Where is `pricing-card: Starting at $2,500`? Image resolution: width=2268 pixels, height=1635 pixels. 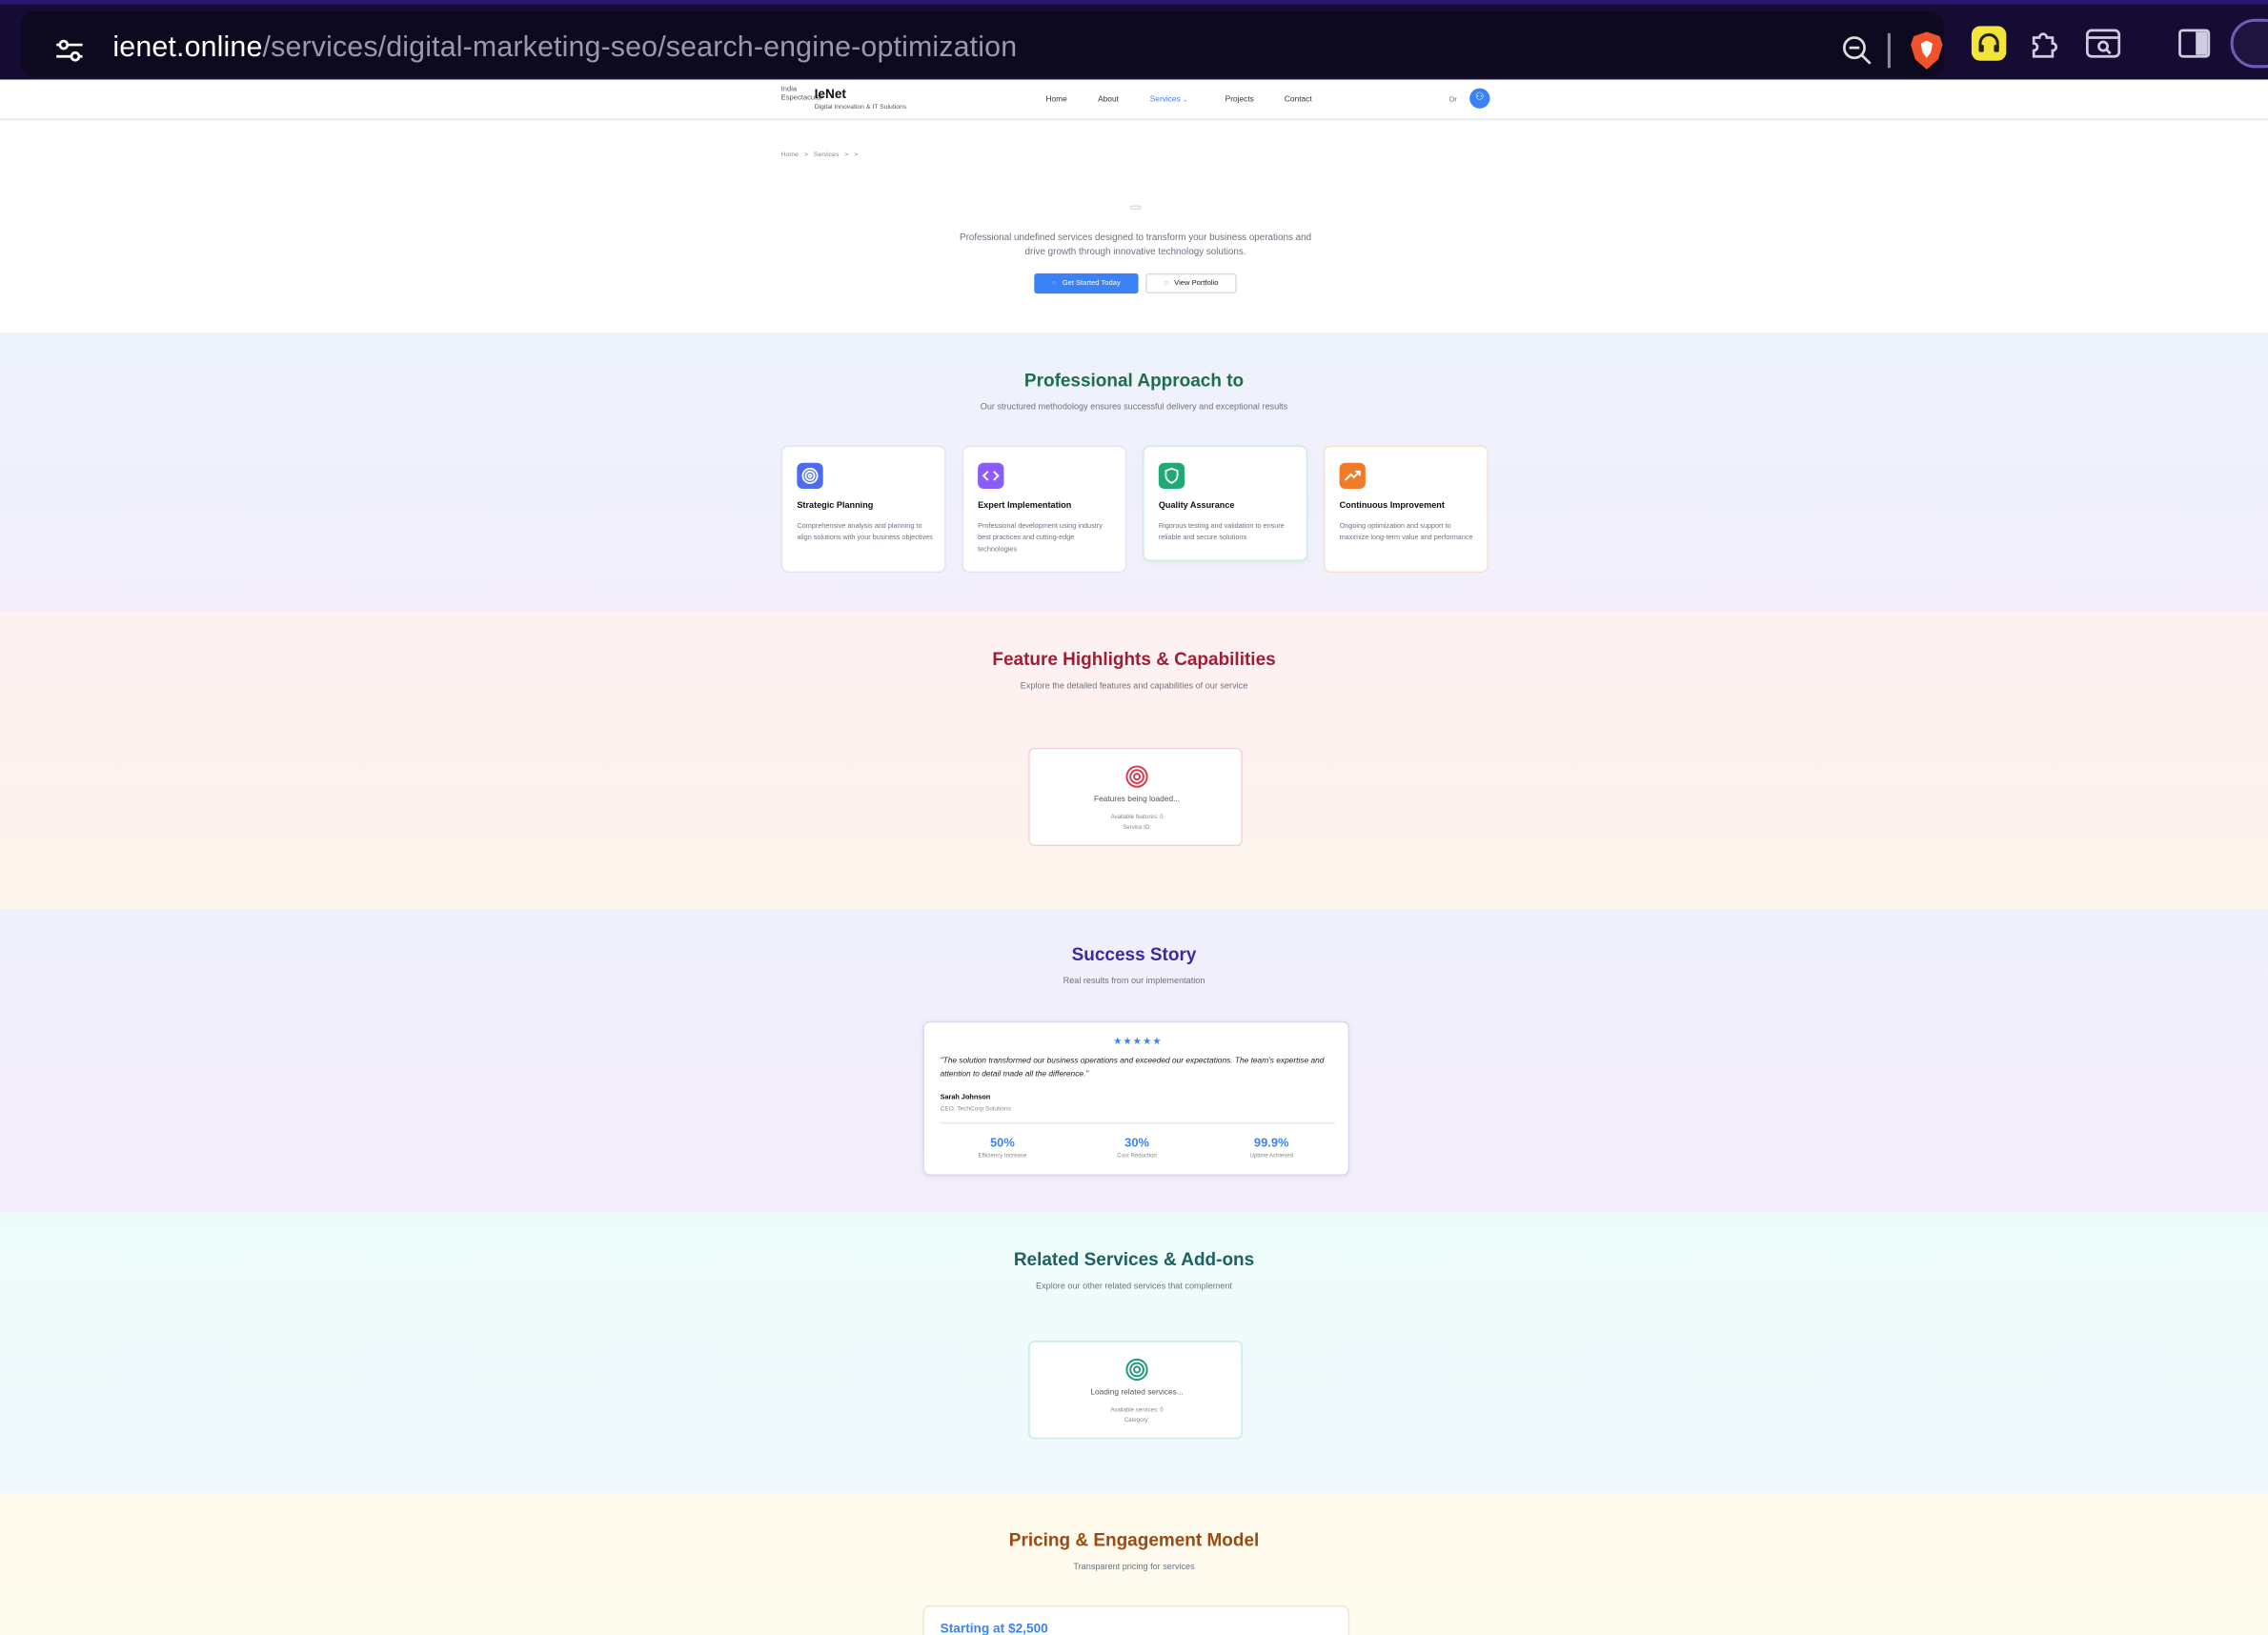 pricing-card: Starting at $2,500 is located at coordinates (1136, 1620).